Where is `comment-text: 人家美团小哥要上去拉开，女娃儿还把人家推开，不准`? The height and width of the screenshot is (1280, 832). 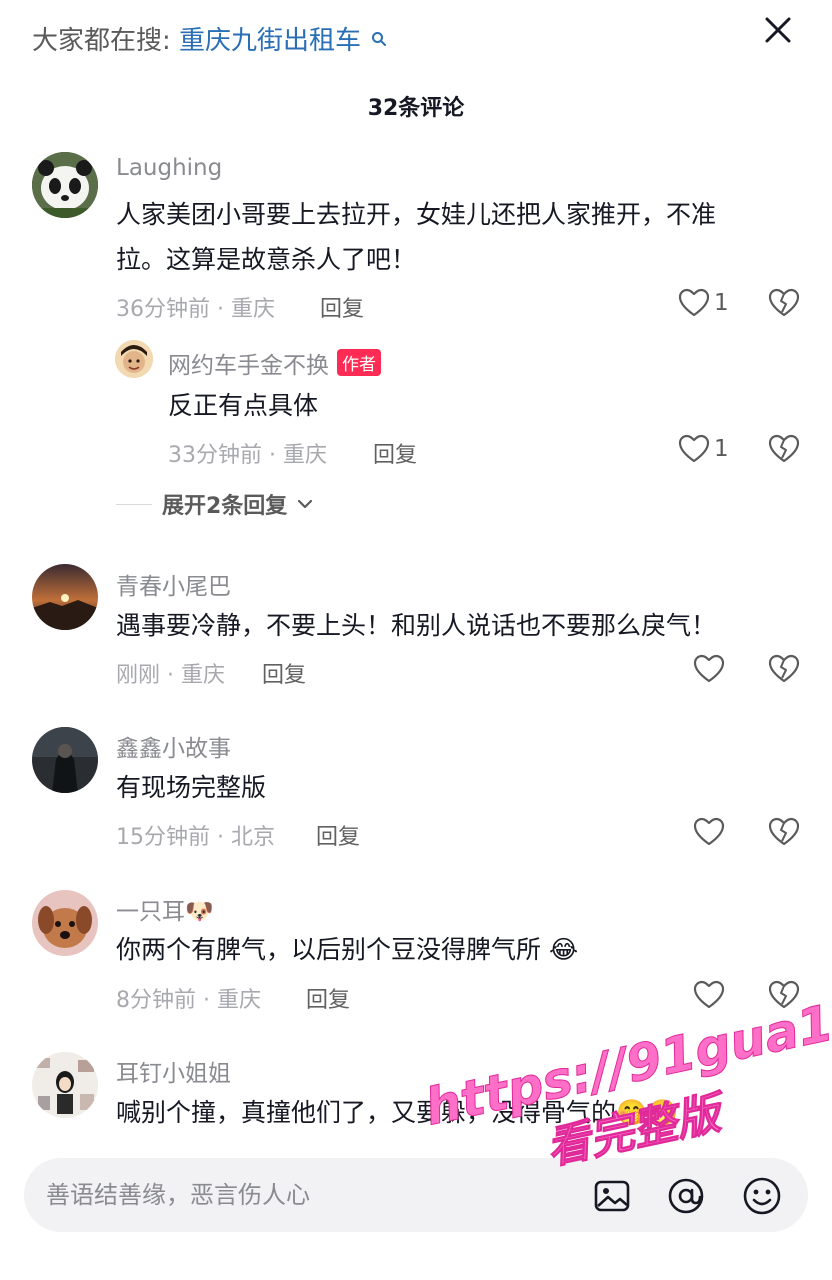 comment-text: 人家美团小哥要上去拉开，女娃儿还把人家推开，不准 is located at coordinates (416, 214).